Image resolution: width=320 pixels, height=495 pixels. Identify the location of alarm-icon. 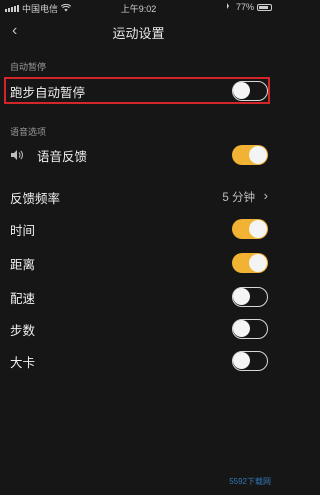
(229, 7).